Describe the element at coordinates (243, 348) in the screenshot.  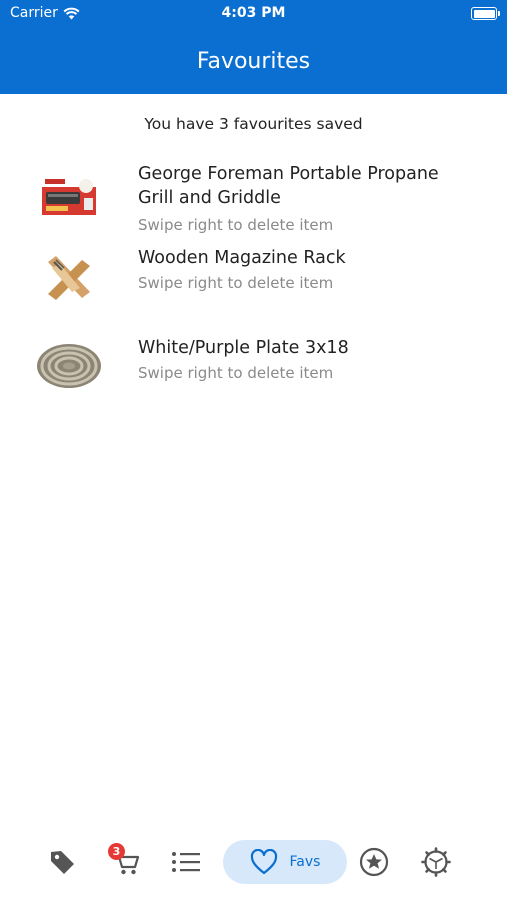
I see `item-title: White/Purple Plate 3x18` at that location.